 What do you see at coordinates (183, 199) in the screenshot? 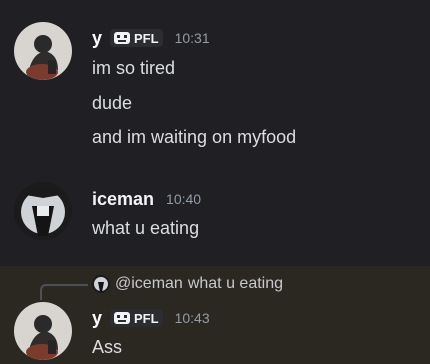
I see `timestamp: 10:40` at bounding box center [183, 199].